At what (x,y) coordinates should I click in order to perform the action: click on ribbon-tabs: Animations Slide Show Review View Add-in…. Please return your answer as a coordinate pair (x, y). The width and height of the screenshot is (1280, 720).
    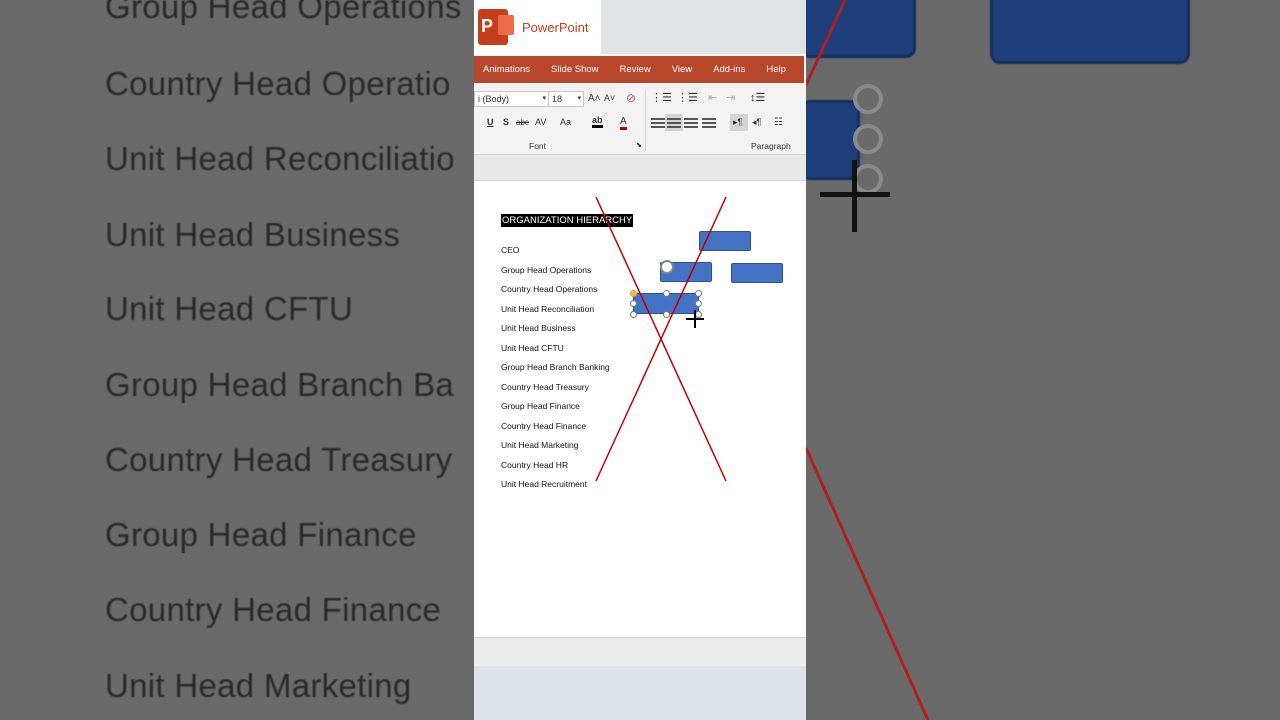
    Looking at the image, I should click on (639, 69).